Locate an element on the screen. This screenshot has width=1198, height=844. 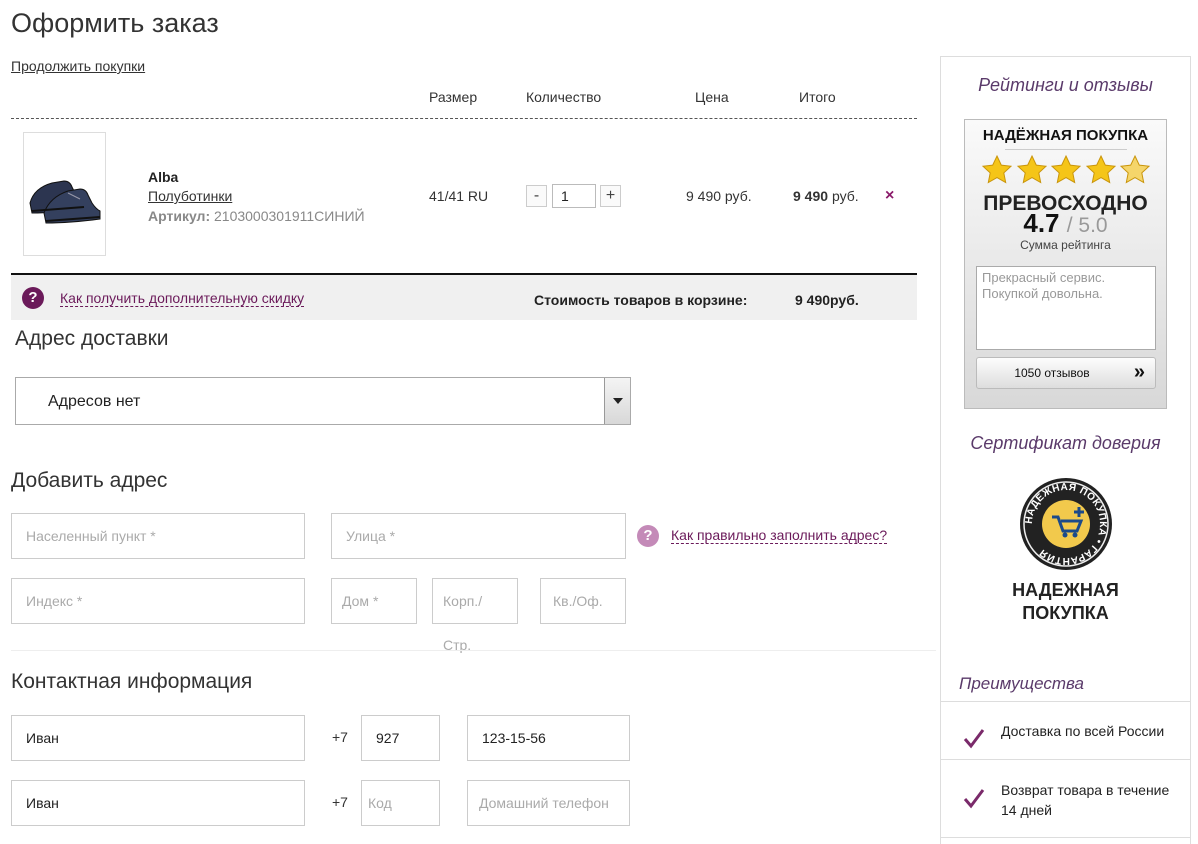
column-header-quantity: Количество is located at coordinates (564, 97).